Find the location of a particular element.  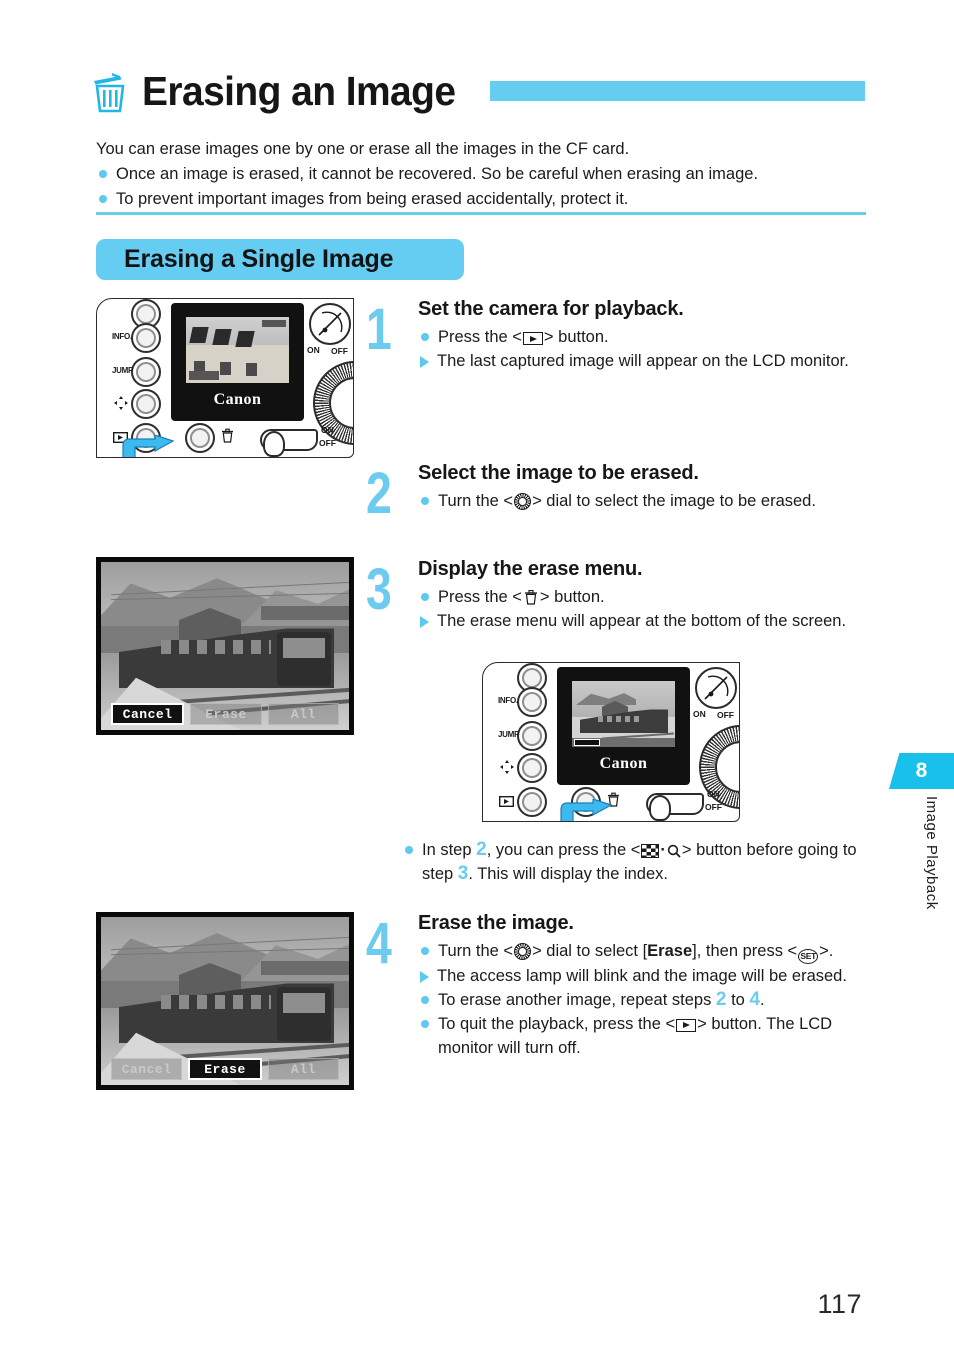

step-4-ref-a: 2 is located at coordinates (721, 999).